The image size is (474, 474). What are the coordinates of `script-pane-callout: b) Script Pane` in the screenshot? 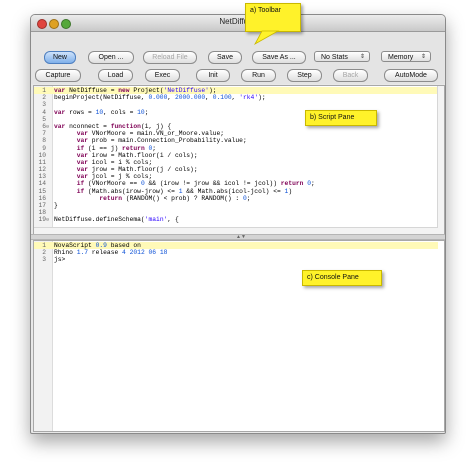 It's located at (341, 118).